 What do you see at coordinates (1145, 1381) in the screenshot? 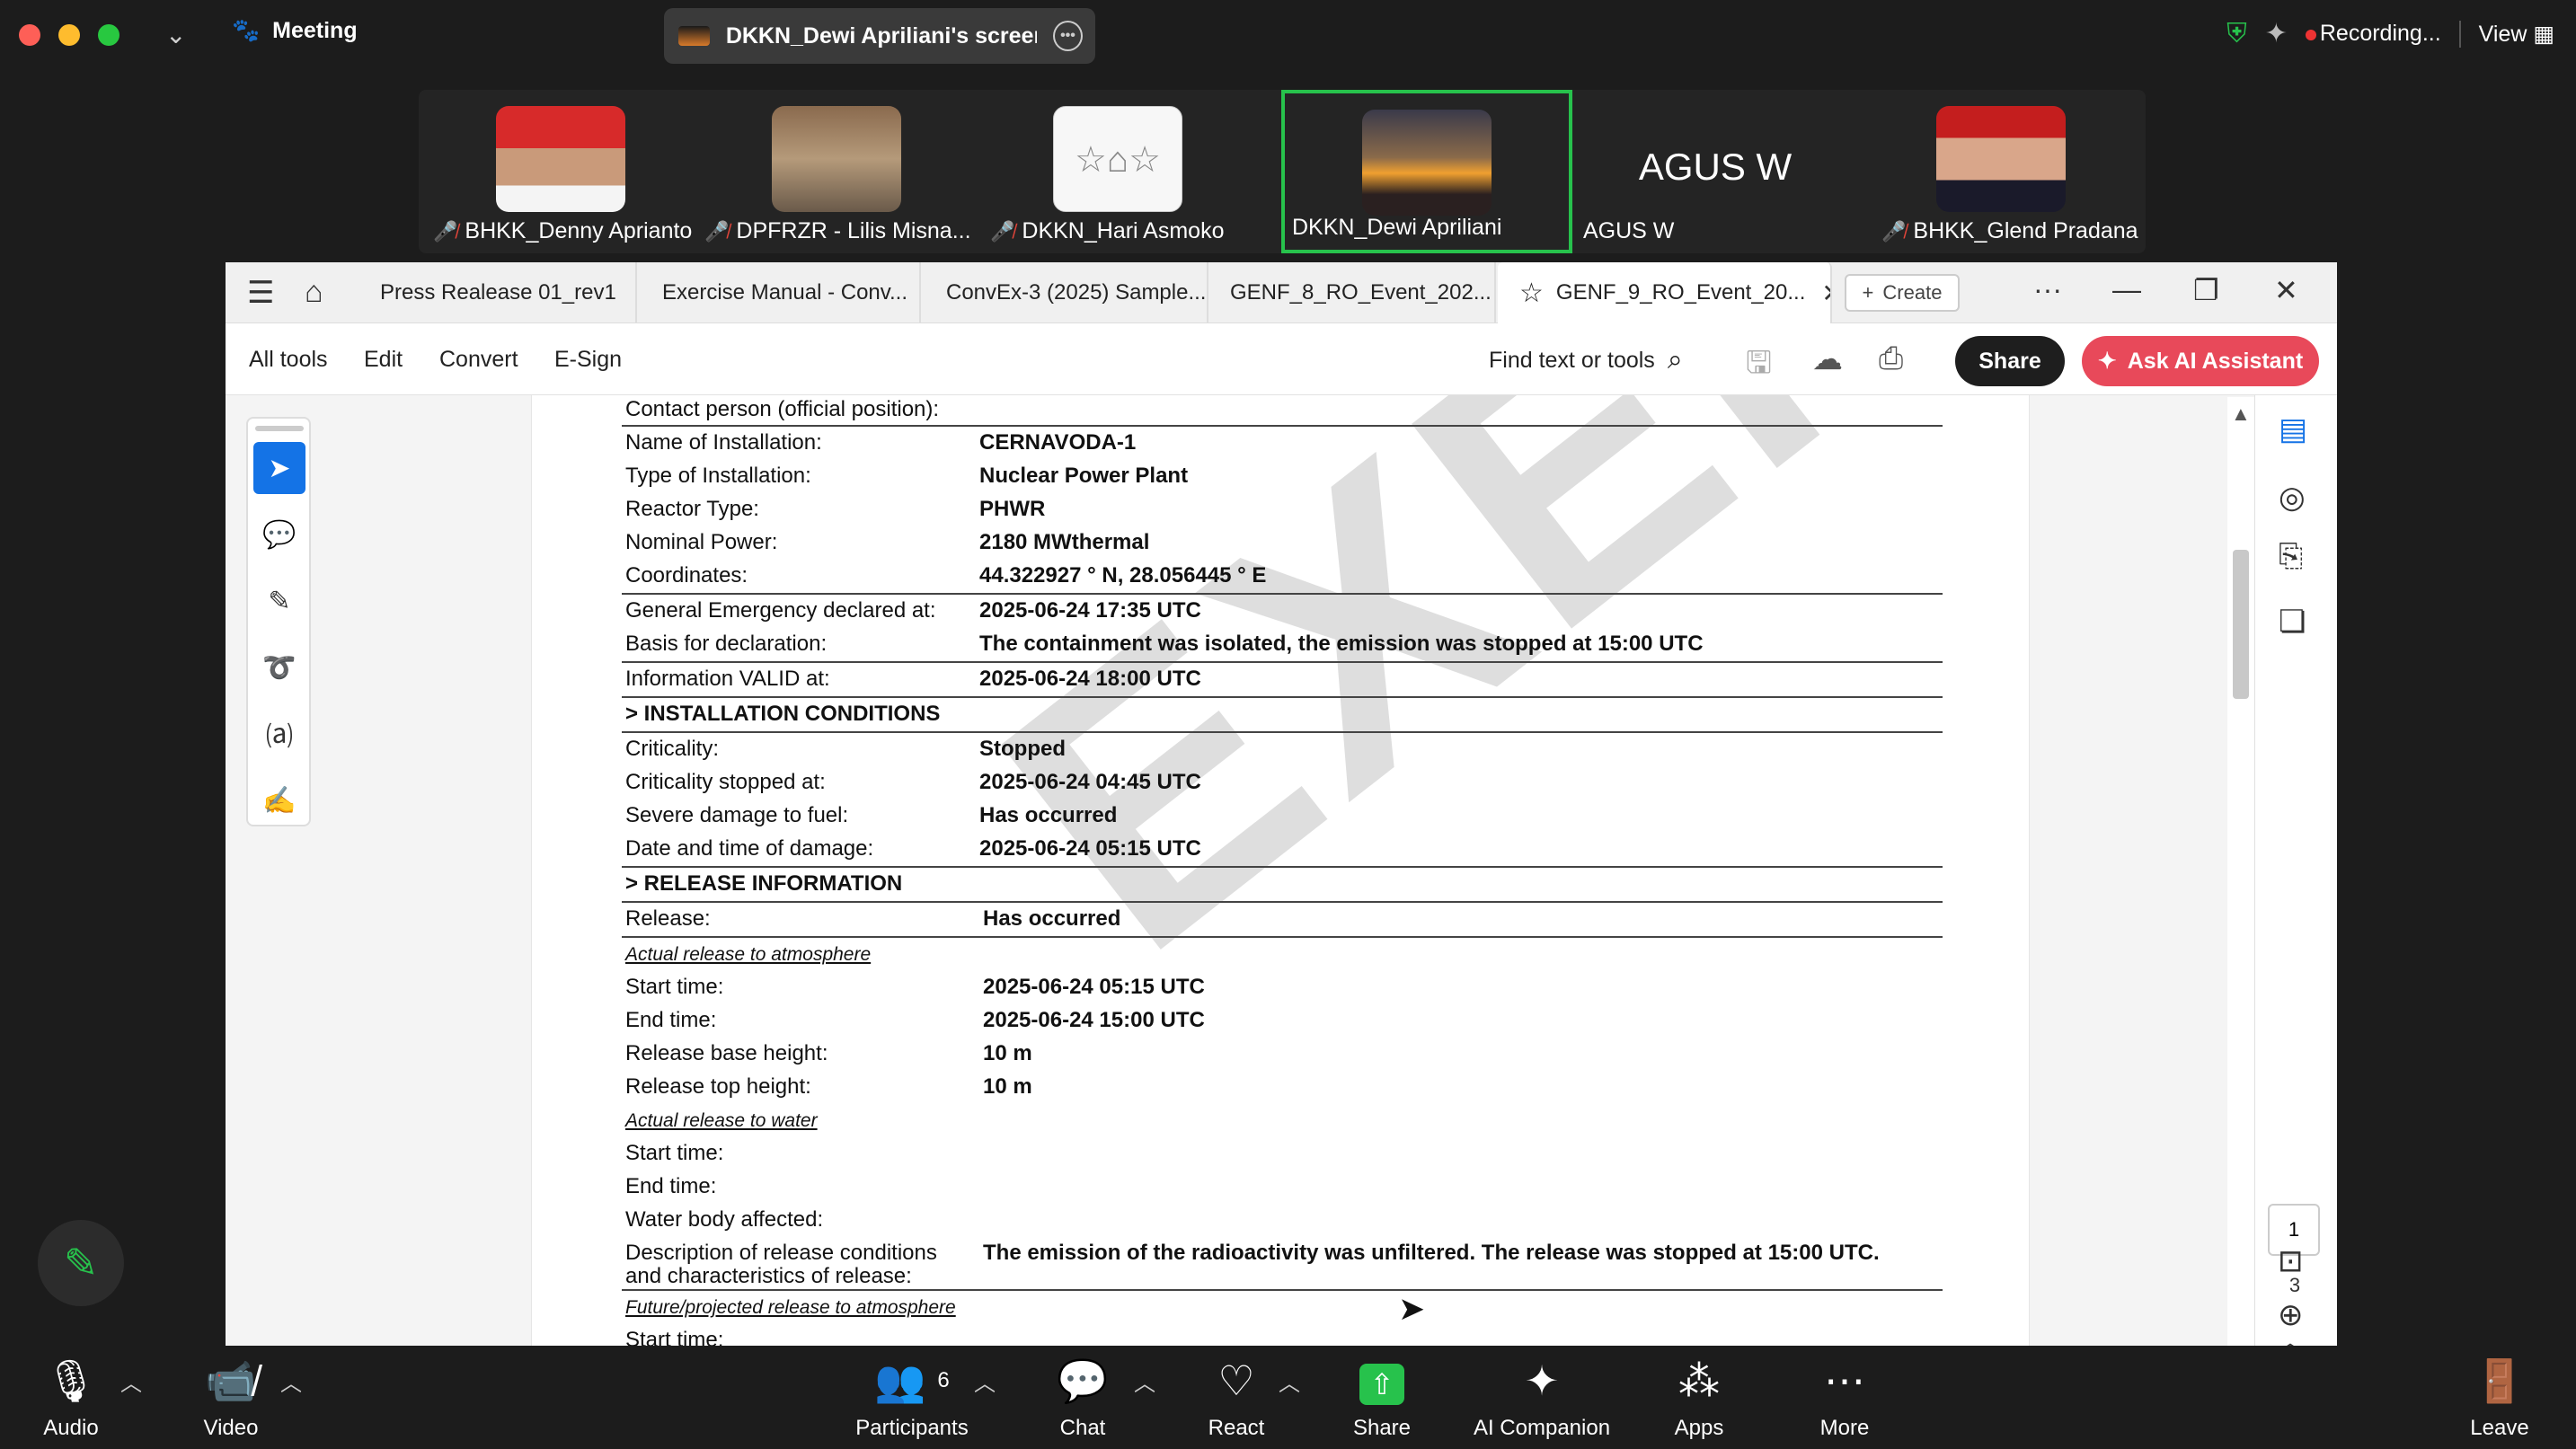
I see `chat-options-chevron: ︿` at bounding box center [1145, 1381].